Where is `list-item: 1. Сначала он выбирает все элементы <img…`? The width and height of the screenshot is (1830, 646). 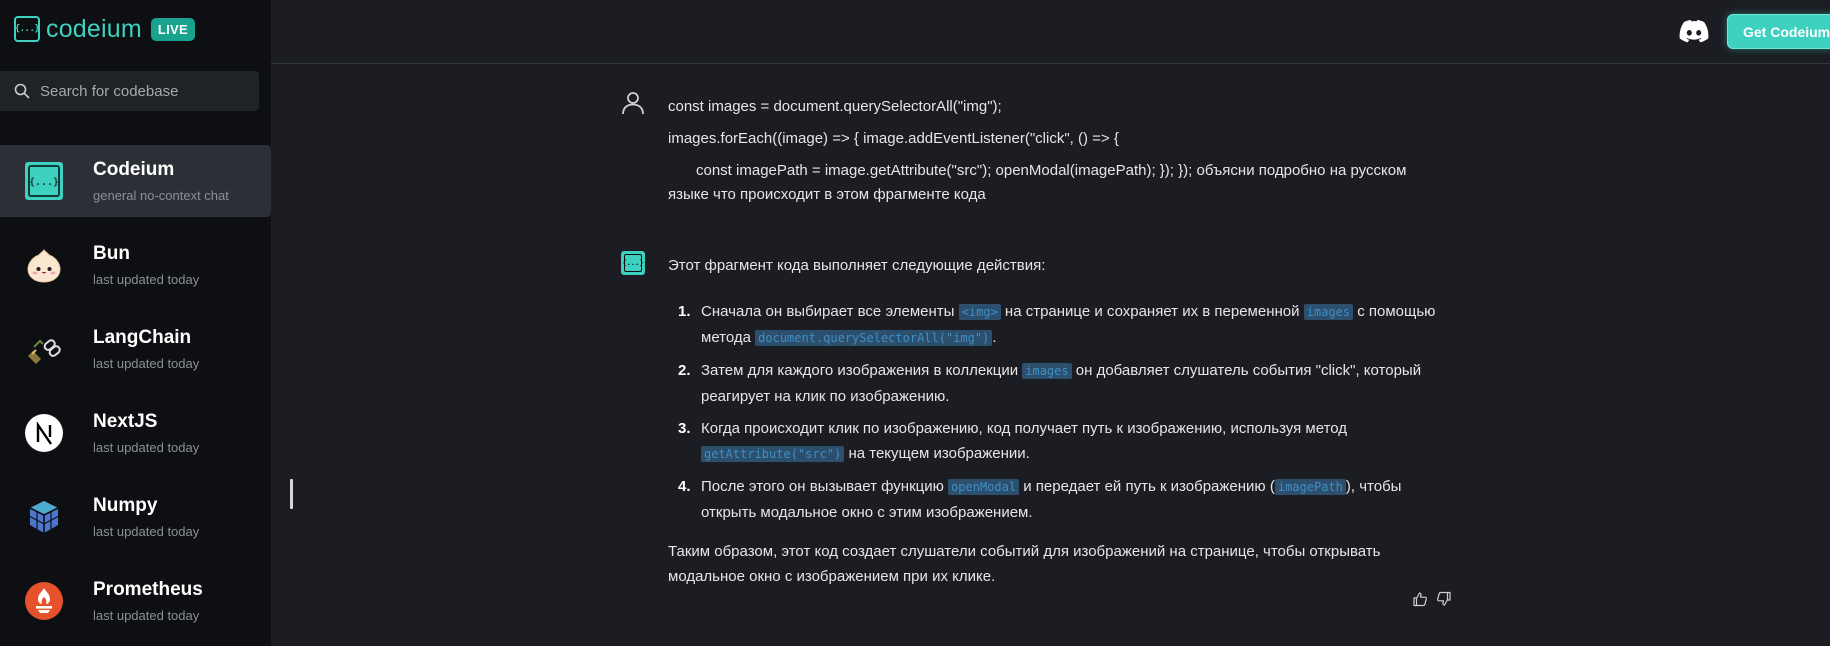 list-item: 1. Сначала он выбирает все элементы <img… is located at coordinates (1053, 325).